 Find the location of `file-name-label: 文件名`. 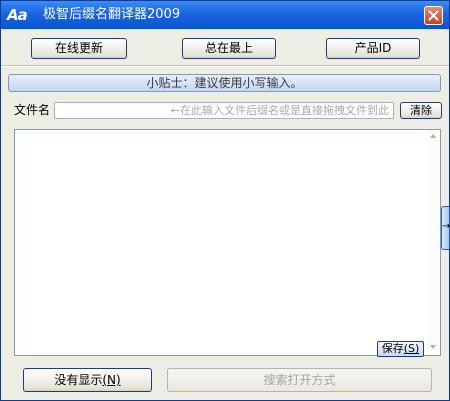

file-name-label: 文件名 is located at coordinates (32, 110).